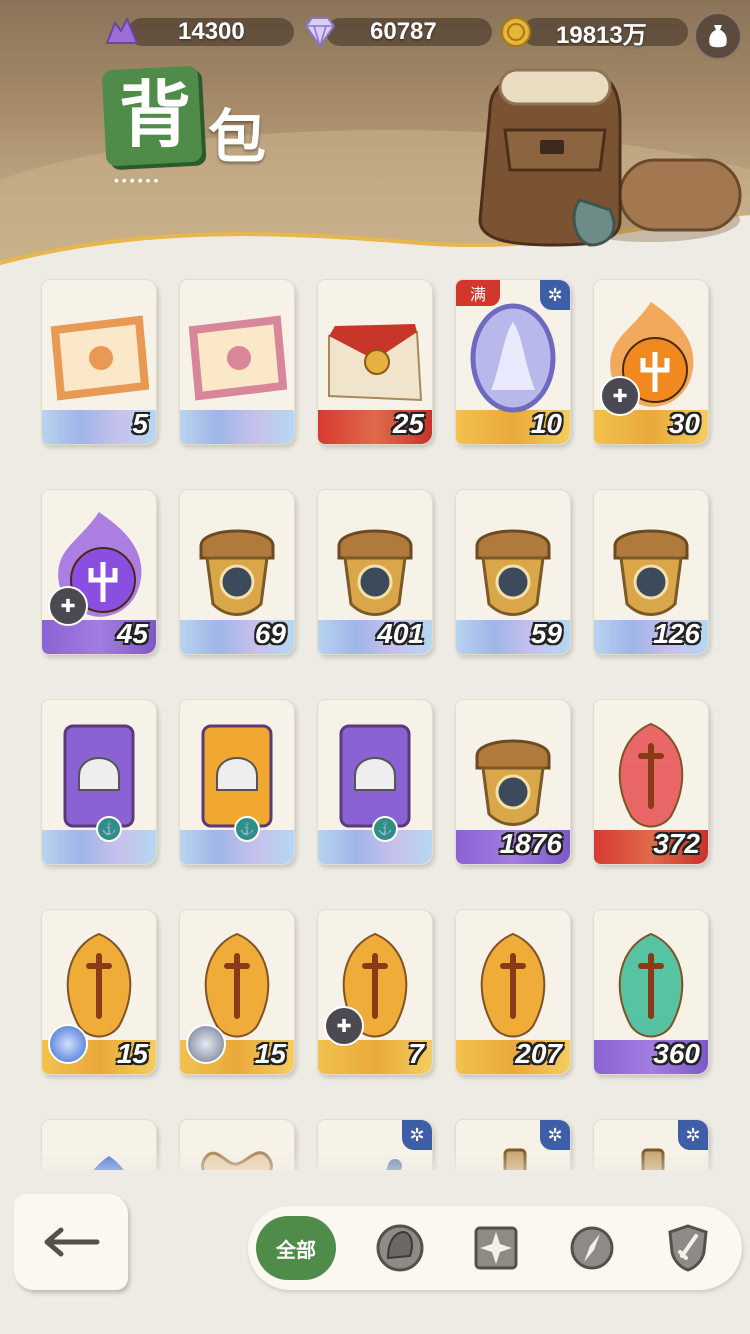 Image resolution: width=750 pixels, height=1334 pixels. Describe the element at coordinates (237, 566) in the screenshot. I see `acorn-eye-icon` at that location.